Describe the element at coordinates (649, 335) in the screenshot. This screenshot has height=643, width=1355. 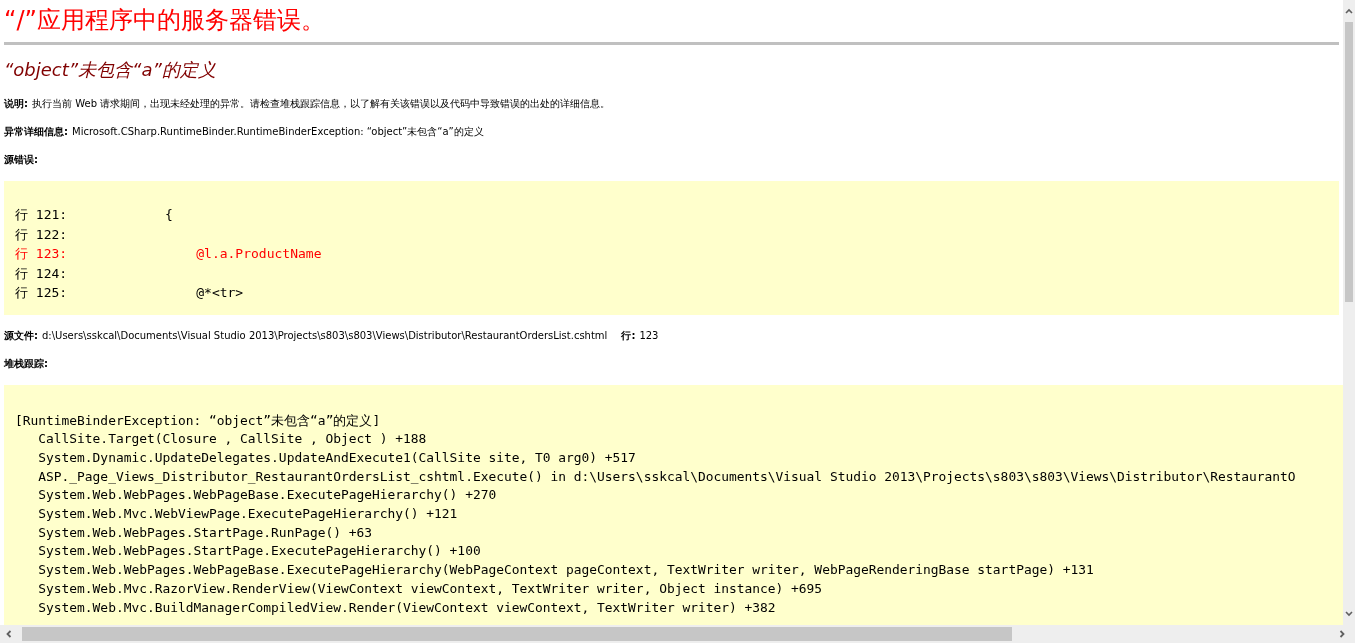
I see `line-value: 123` at that location.